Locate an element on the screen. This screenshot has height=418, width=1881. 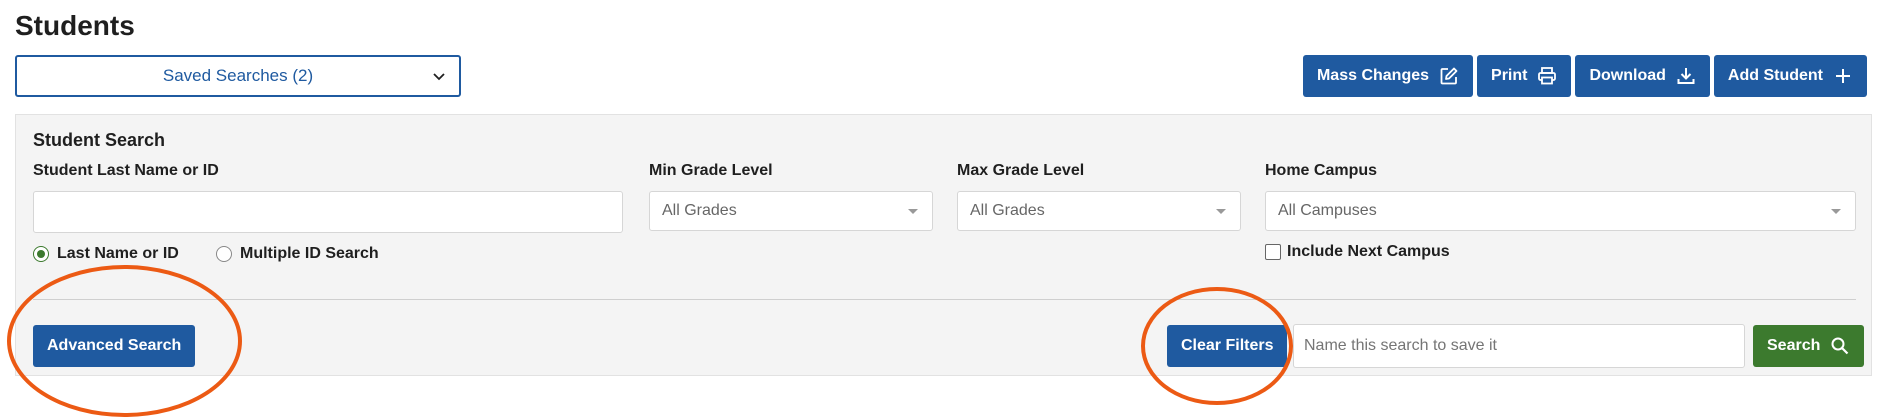
last-name-input is located at coordinates (328, 212).